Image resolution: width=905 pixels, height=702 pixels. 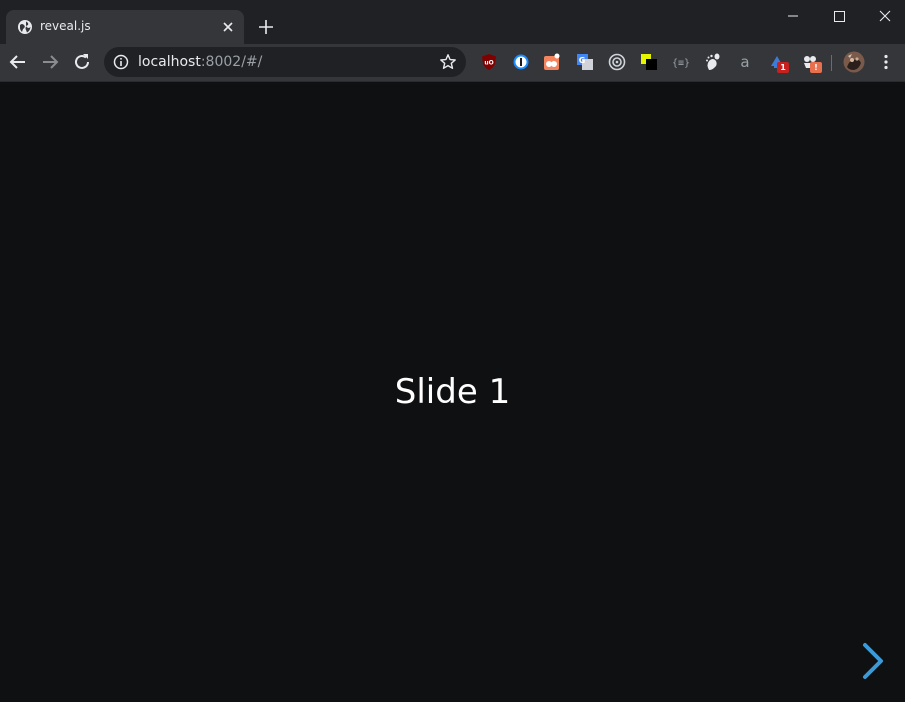 I want to click on svg-text: G, so click(x=582, y=60).